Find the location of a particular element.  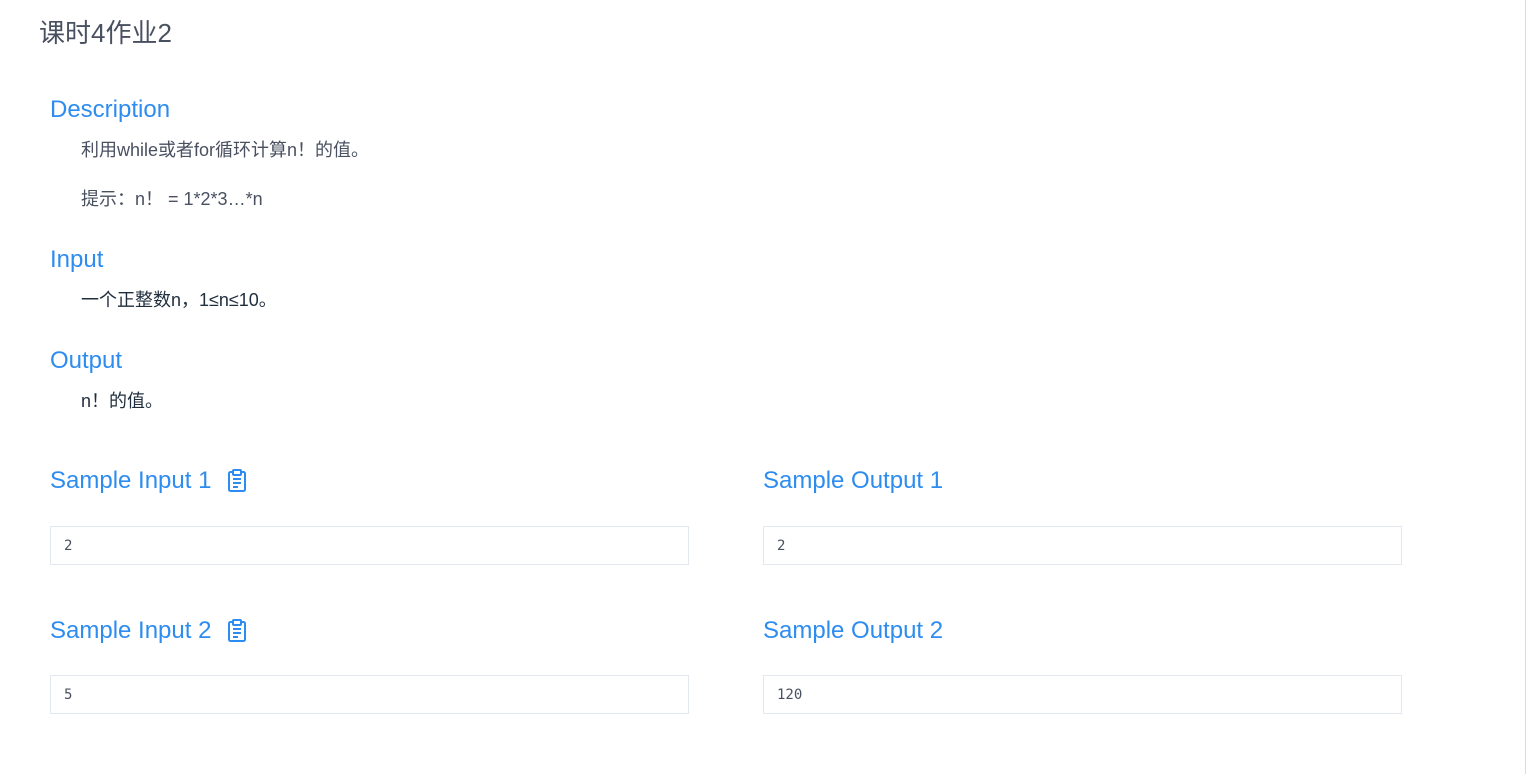

output-description: n！的值。 is located at coordinates (122, 401).